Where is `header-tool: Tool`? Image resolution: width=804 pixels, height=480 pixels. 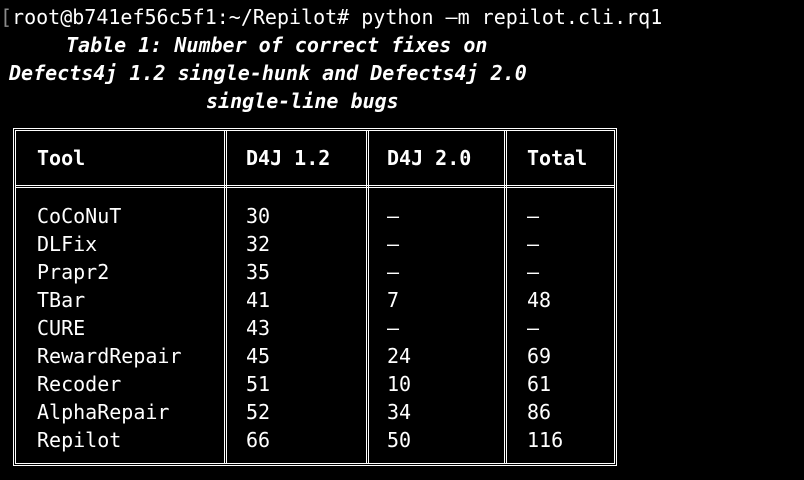 header-tool: Tool is located at coordinates (61, 158).